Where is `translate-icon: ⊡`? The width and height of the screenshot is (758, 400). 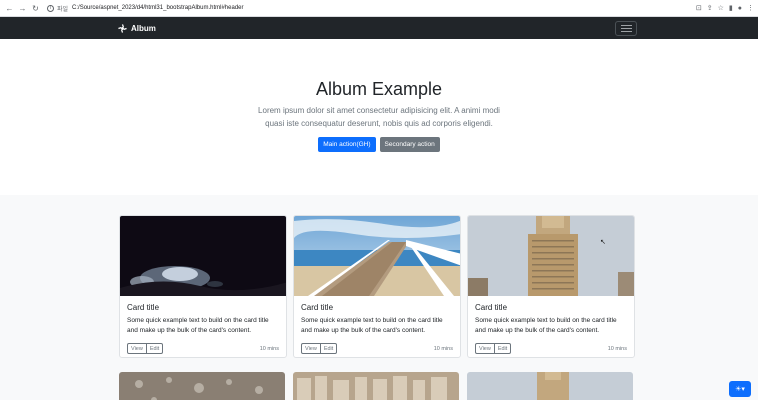
translate-icon: ⊡ is located at coordinates (699, 8).